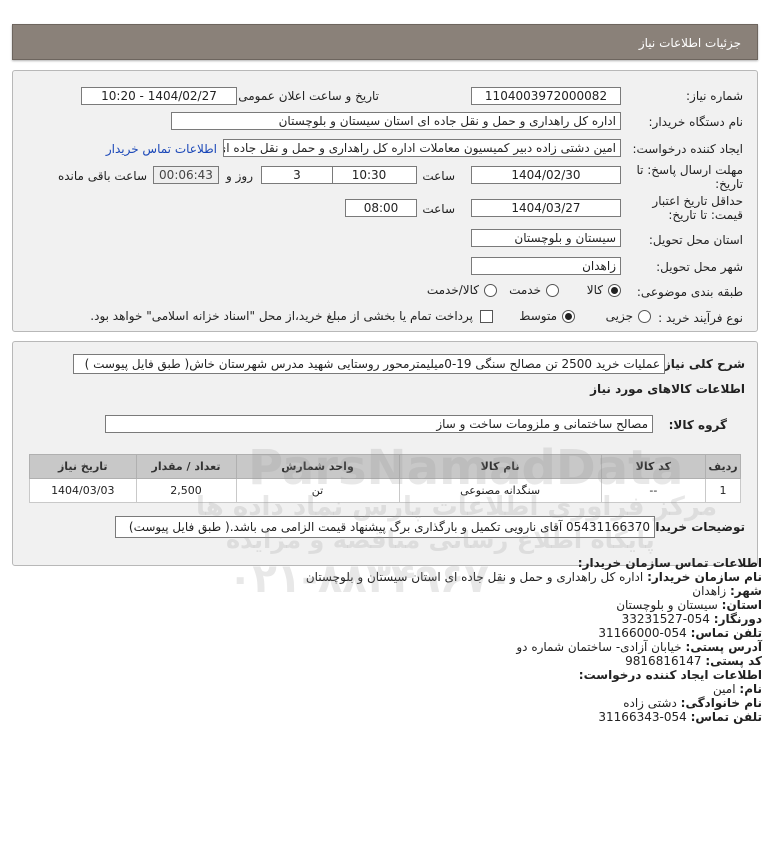 This screenshot has width=770, height=845. Describe the element at coordinates (546, 208) in the screenshot. I see `validity-date-field: 1404/03/27` at that location.